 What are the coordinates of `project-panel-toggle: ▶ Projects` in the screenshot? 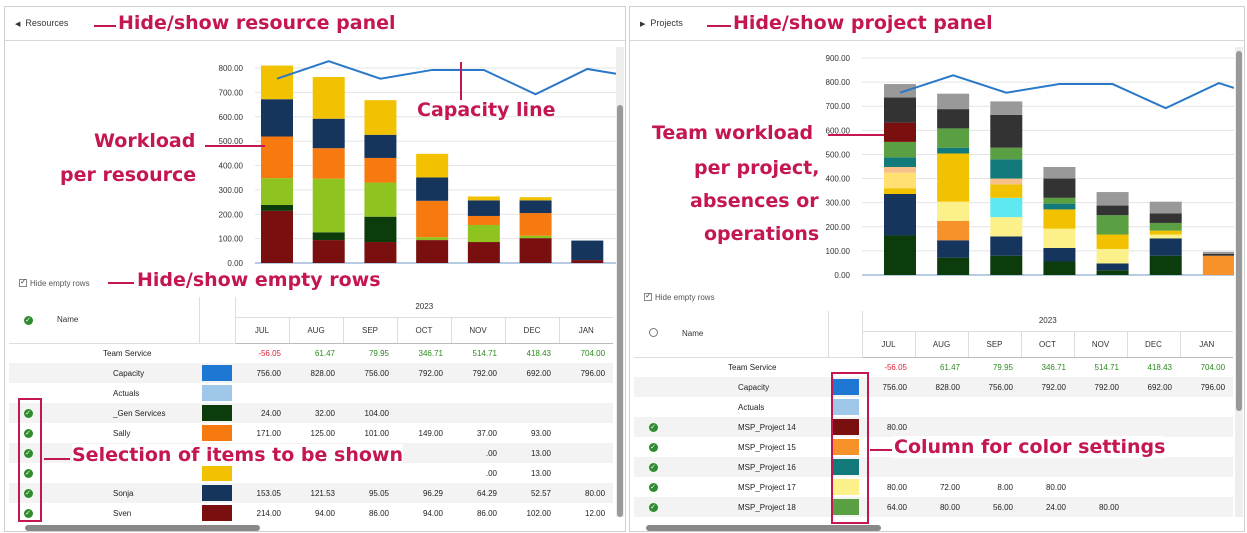 It's located at (661, 23).